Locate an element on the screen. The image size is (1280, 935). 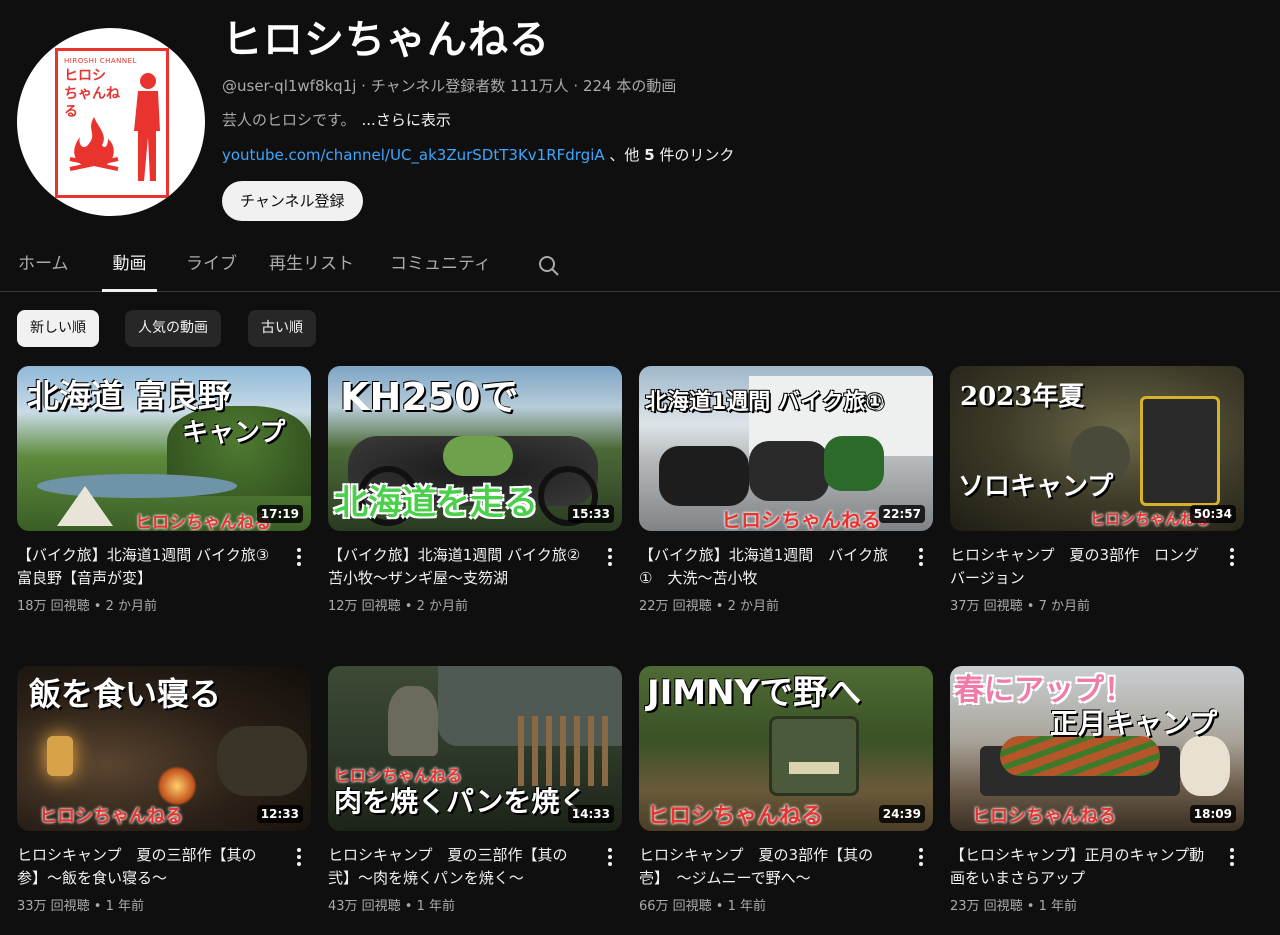
tab-videos: 動画 is located at coordinates (129, 267).